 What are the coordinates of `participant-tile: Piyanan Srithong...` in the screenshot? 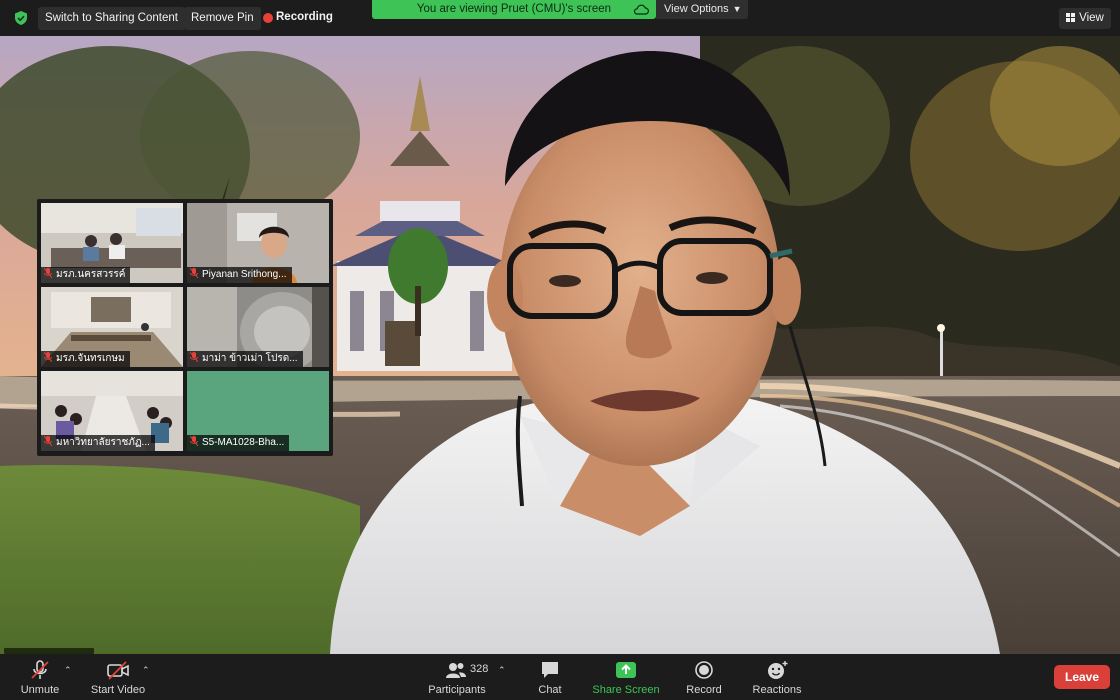 It's located at (258, 243).